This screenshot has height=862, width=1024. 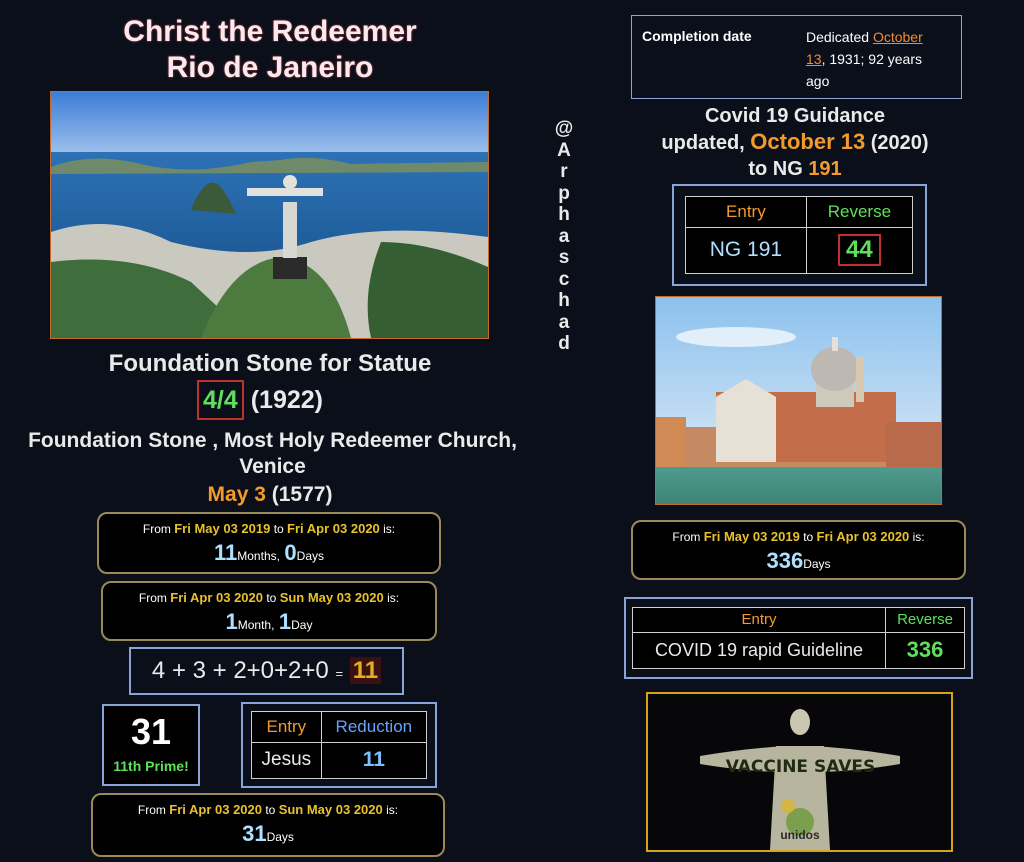 I want to click on title-line-1: Christ the Redeemer, so click(x=270, y=31).